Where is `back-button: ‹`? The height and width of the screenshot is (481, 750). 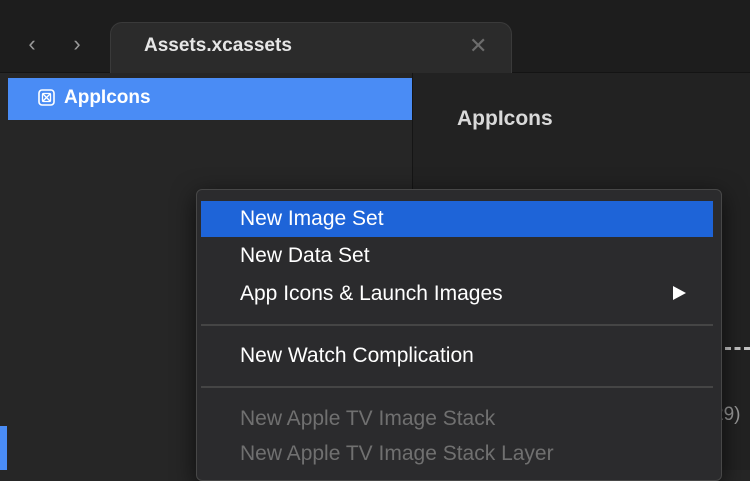
back-button: ‹ is located at coordinates (32, 44).